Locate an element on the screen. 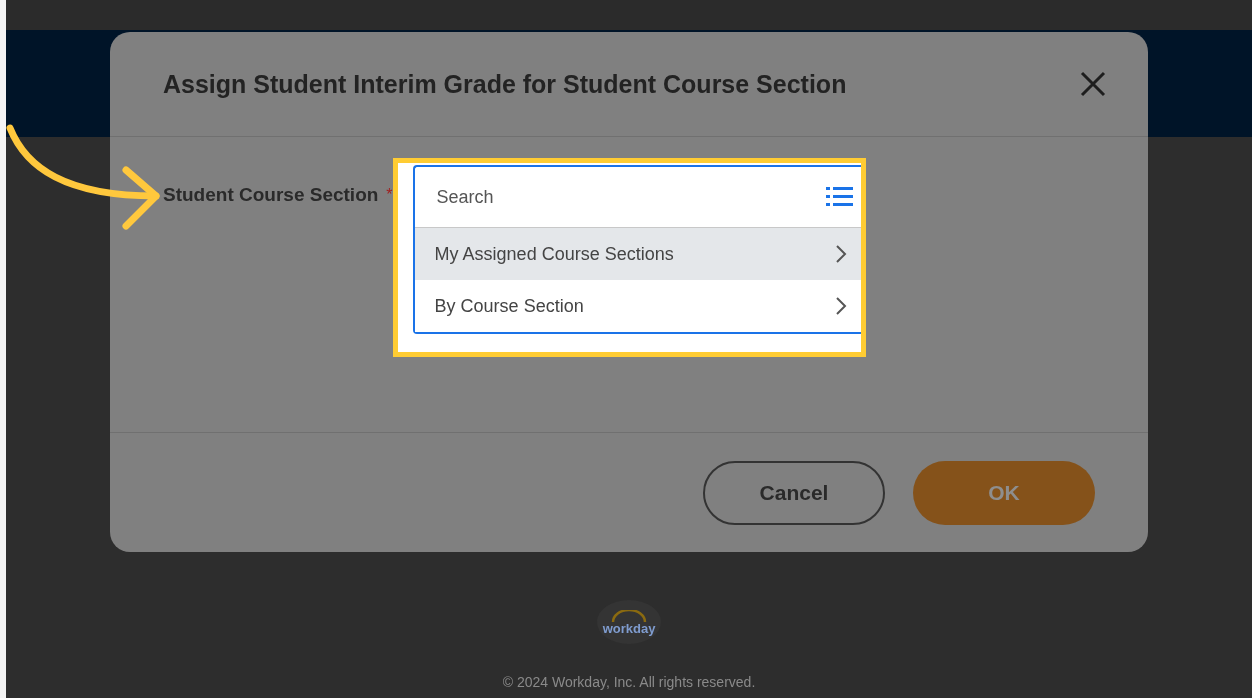 This screenshot has height=698, width=1252. logo: workday is located at coordinates (629, 622).